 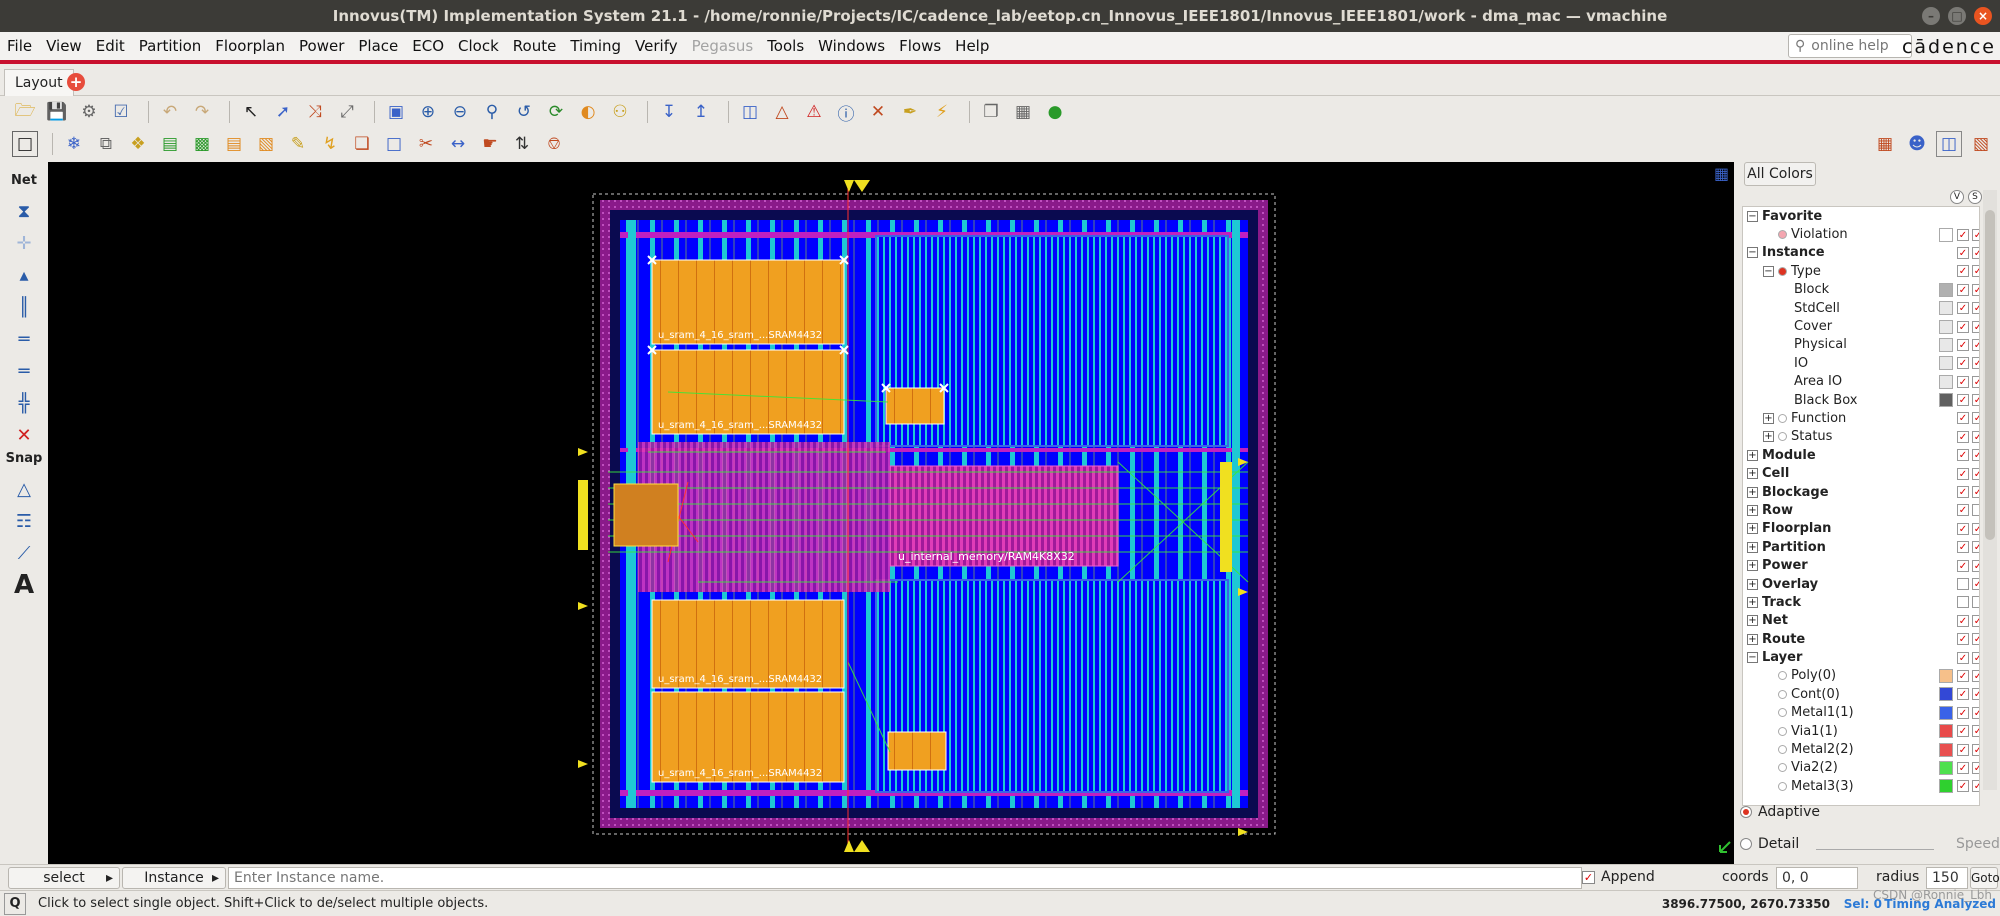 What do you see at coordinates (1861, 713) in the screenshot?
I see `tree-row-metal1-1: Metal1(1) ✓✓` at bounding box center [1861, 713].